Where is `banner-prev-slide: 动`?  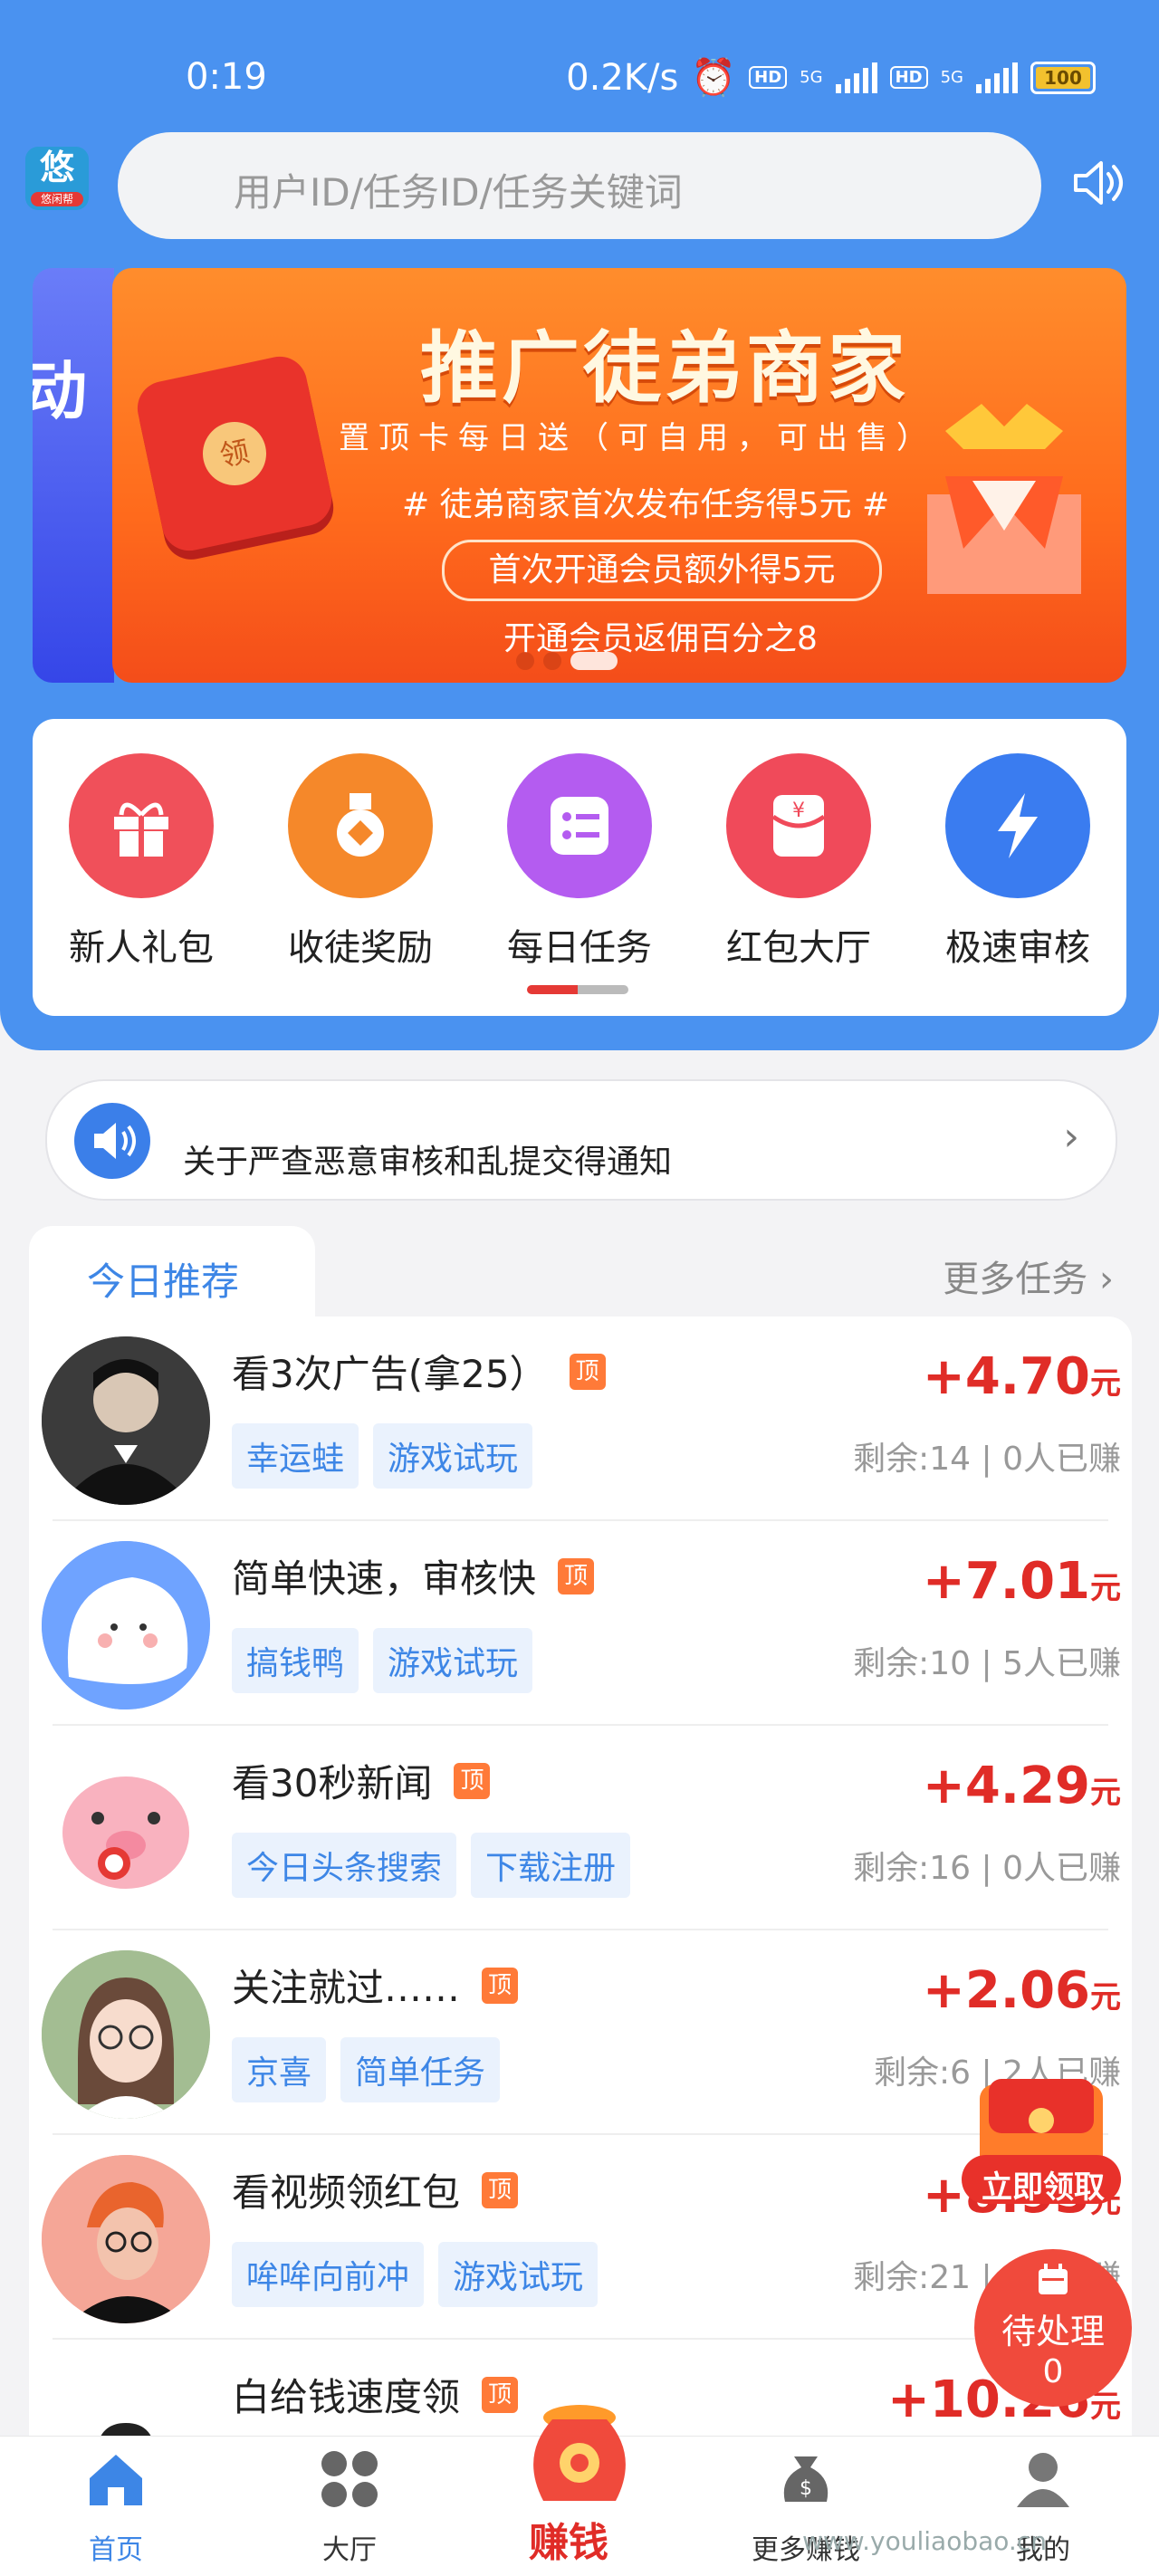 banner-prev-slide: 动 is located at coordinates (73, 475).